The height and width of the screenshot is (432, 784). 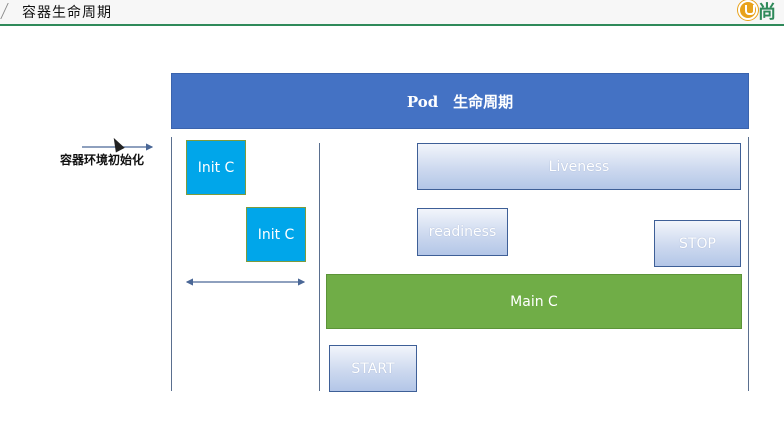 I want to click on env-init-label: 容器环境初始化, so click(x=102, y=160).